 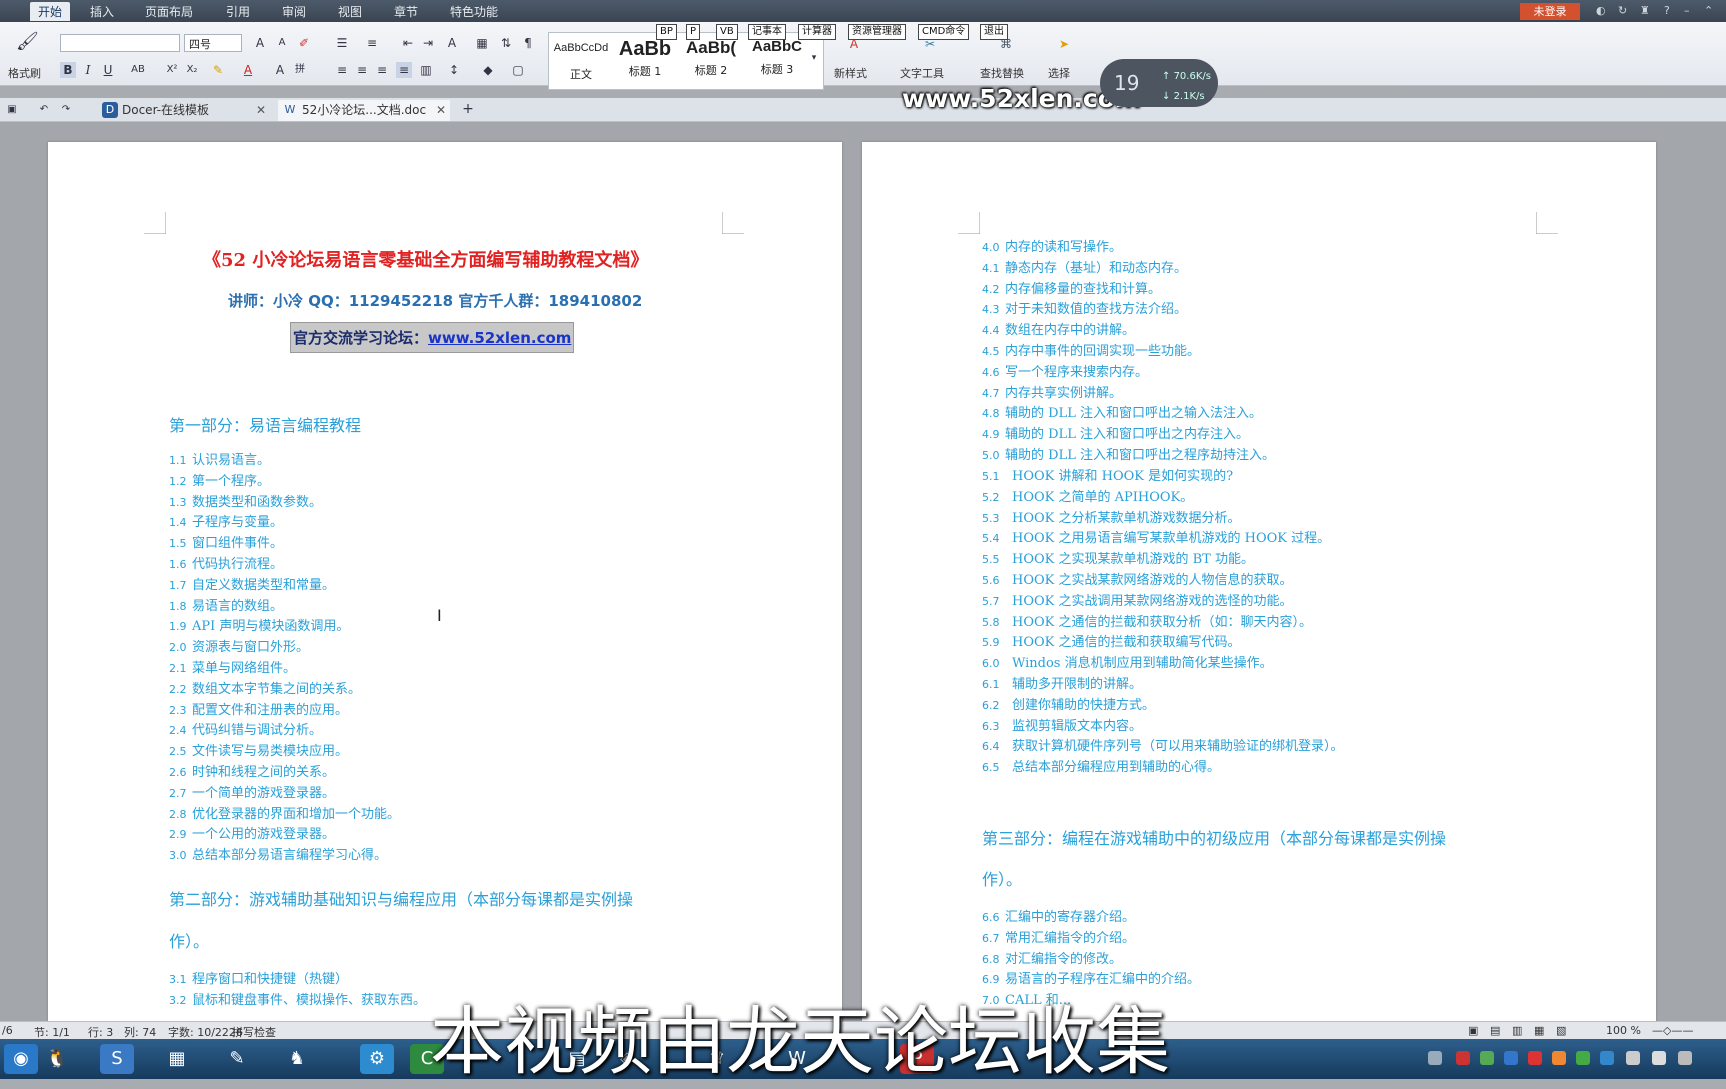 What do you see at coordinates (57, 1059) in the screenshot?
I see `qq-icon: 🐧` at bounding box center [57, 1059].